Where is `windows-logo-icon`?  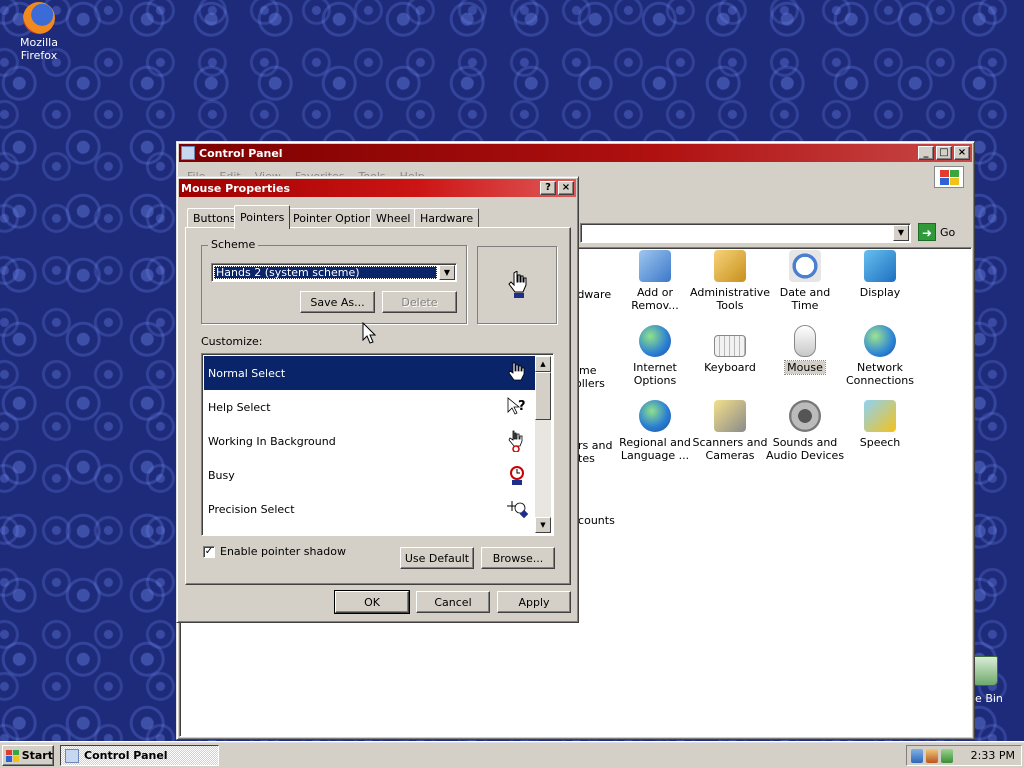 windows-logo-icon is located at coordinates (949, 177).